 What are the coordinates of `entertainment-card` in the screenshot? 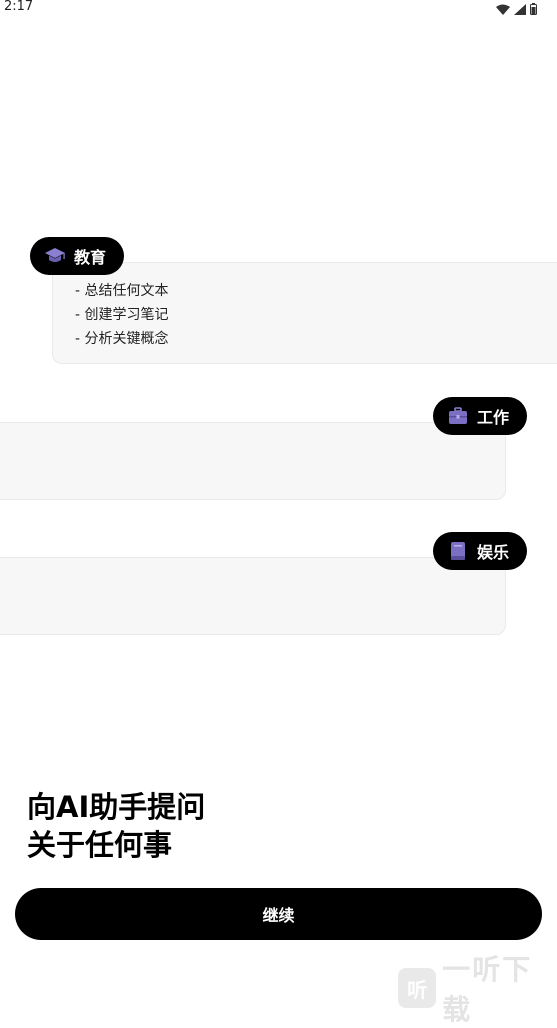 It's located at (253, 596).